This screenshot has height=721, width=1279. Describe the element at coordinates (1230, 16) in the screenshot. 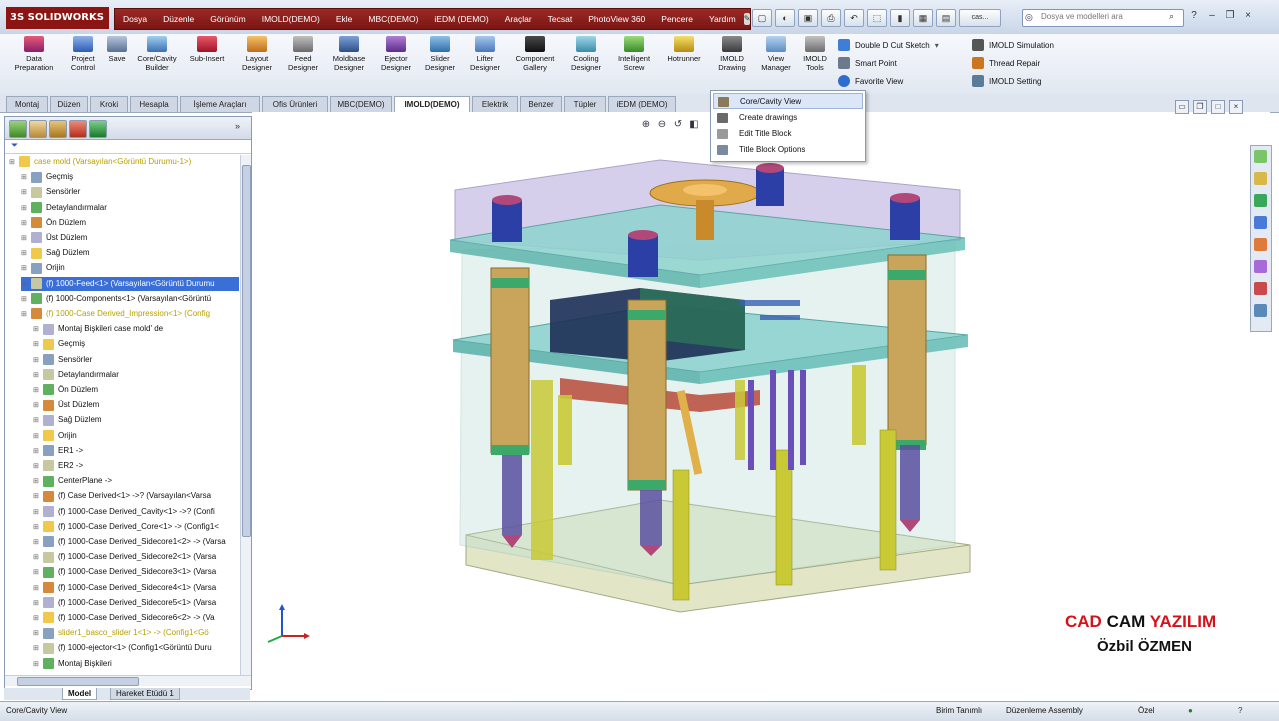

I see `restore-icon: ❐` at that location.